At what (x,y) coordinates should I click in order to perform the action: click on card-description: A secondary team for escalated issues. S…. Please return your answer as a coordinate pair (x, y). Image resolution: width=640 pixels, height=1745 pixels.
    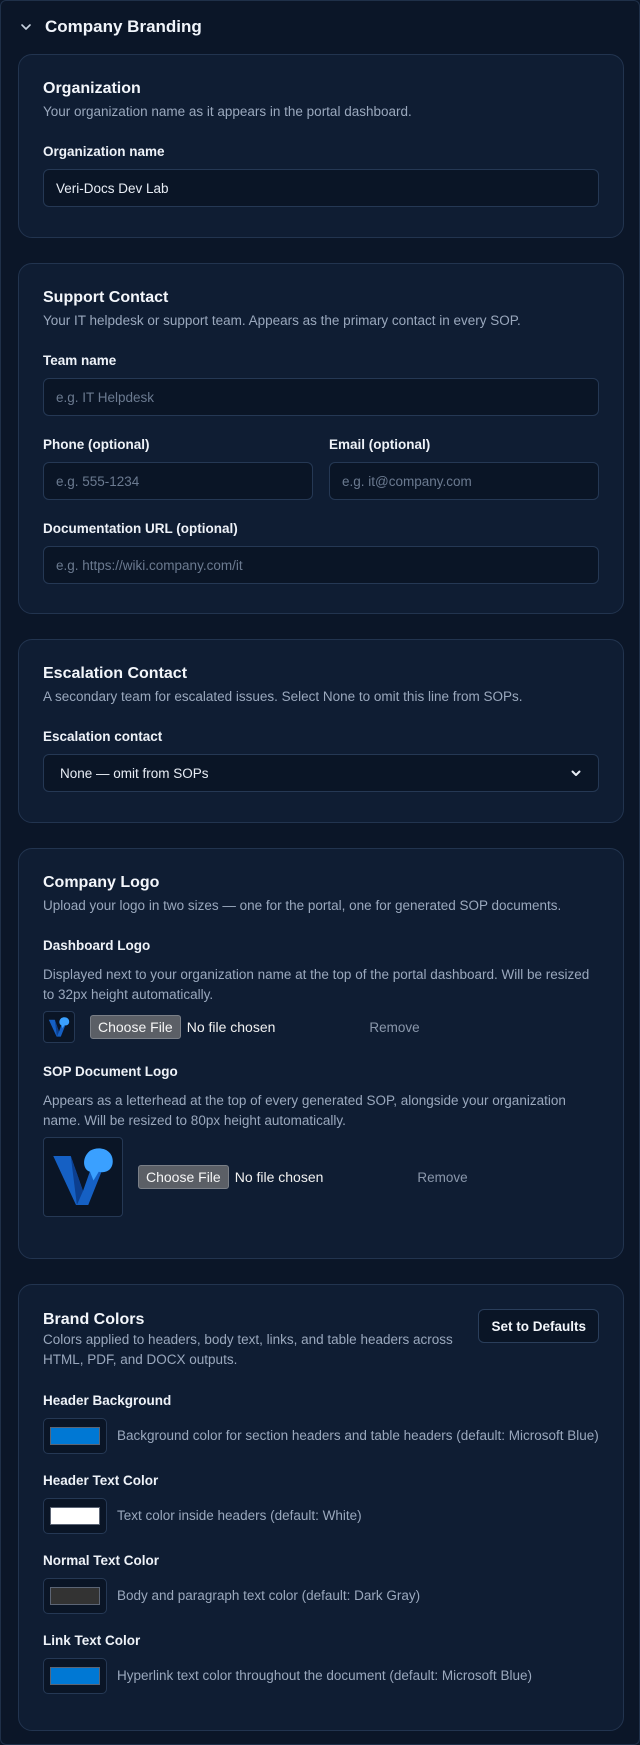
    Looking at the image, I should click on (283, 696).